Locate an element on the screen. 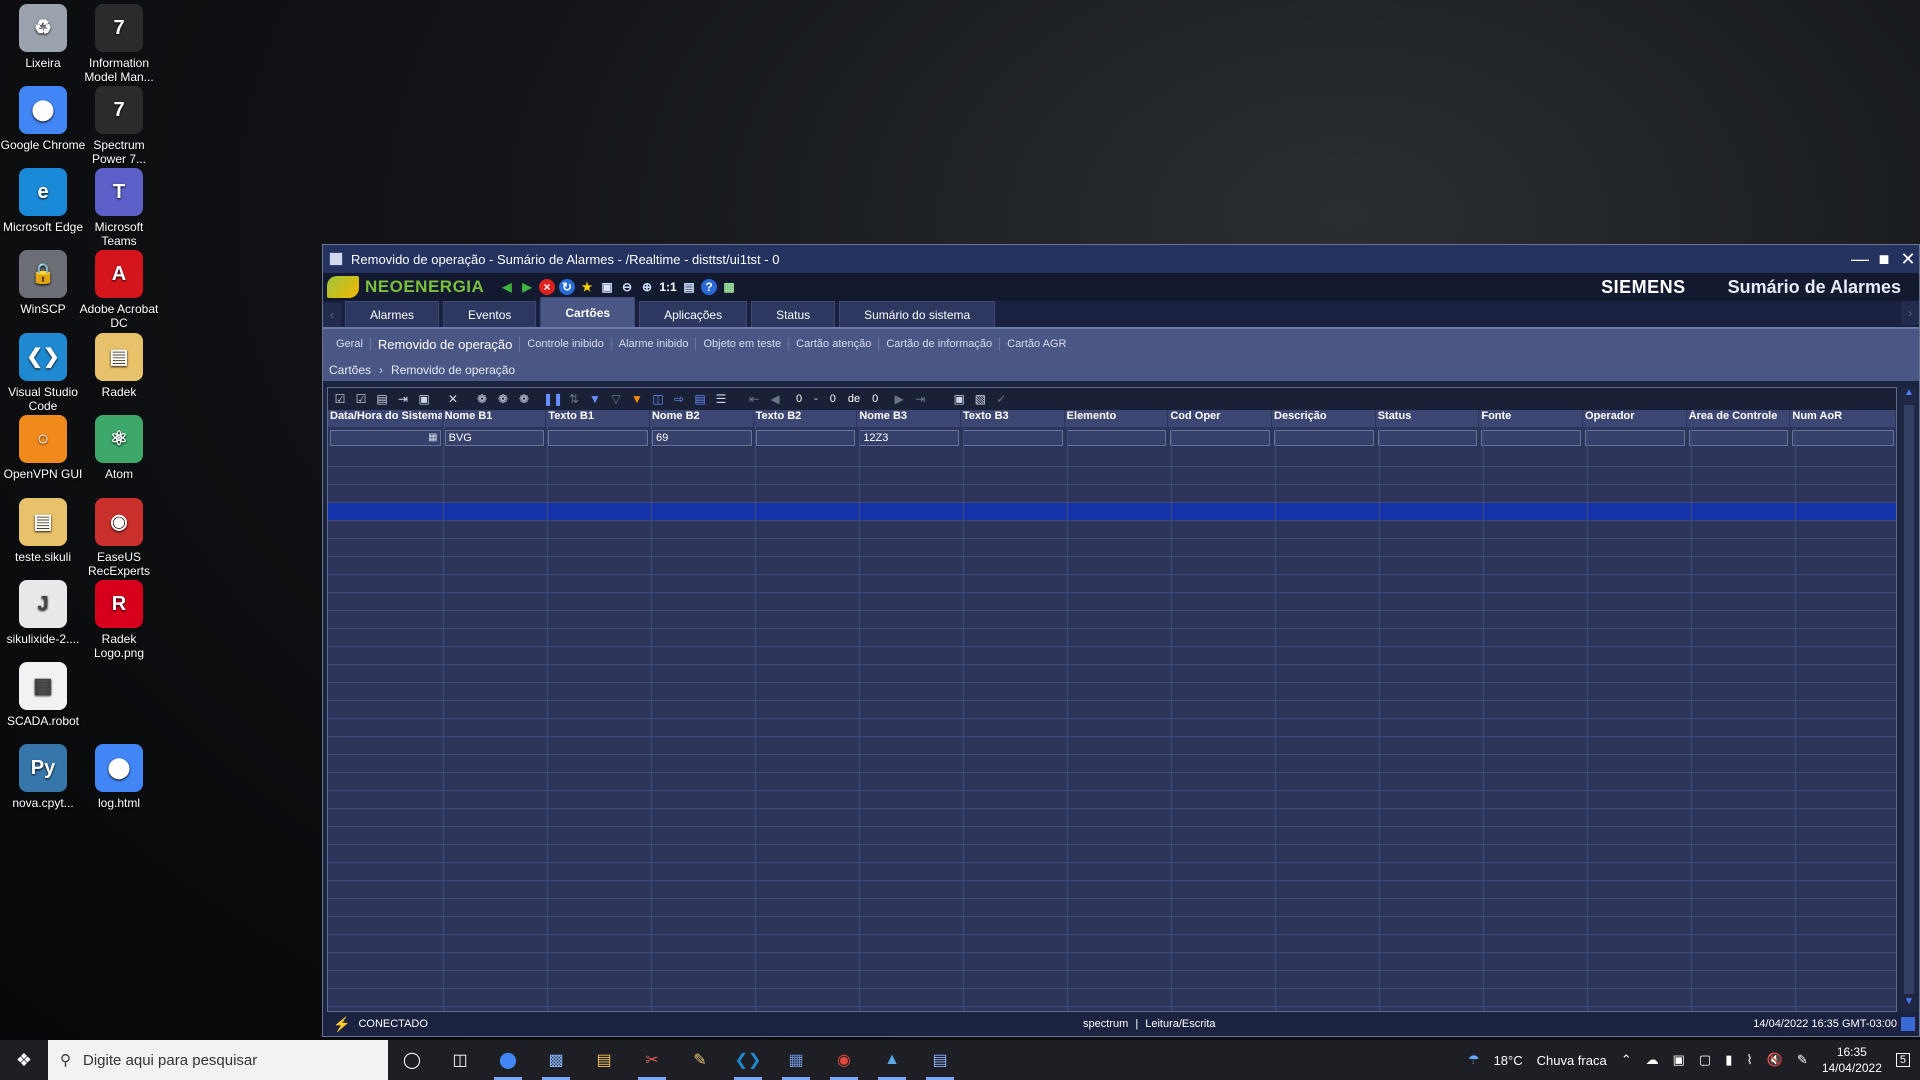 This screenshot has height=1080, width=1920. sort-icon: ⇅ is located at coordinates (574, 399).